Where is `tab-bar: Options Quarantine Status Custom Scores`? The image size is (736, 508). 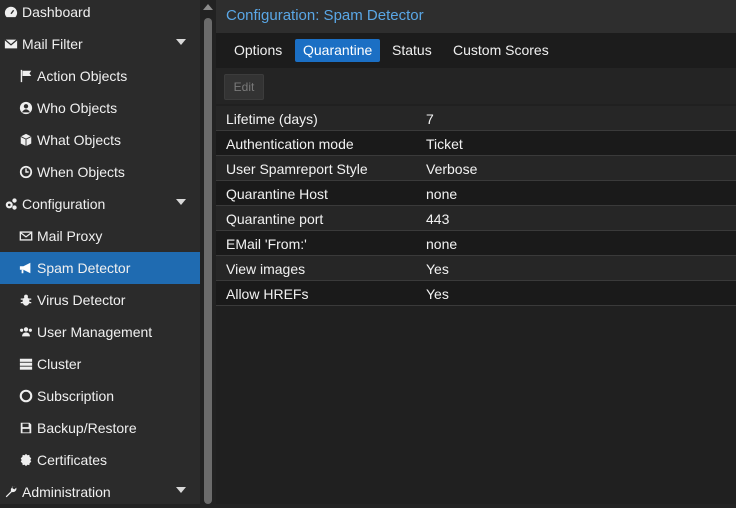 tab-bar: Options Quarantine Status Custom Scores is located at coordinates (476, 50).